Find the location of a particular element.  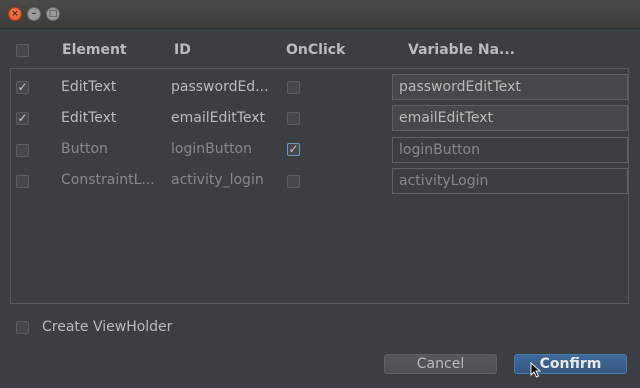

create-viewholder-label: Create ViewHolder is located at coordinates (107, 327).